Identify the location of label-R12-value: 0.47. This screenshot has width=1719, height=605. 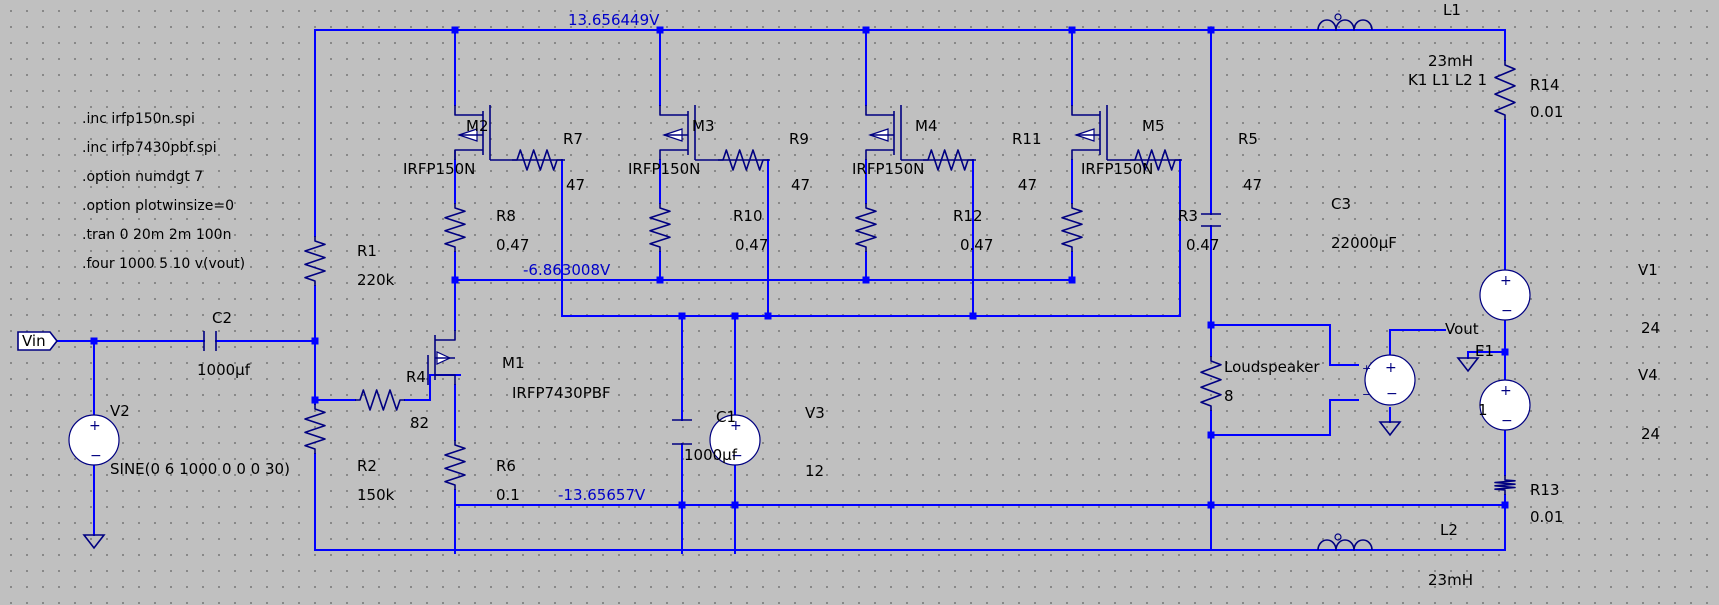
(976, 245).